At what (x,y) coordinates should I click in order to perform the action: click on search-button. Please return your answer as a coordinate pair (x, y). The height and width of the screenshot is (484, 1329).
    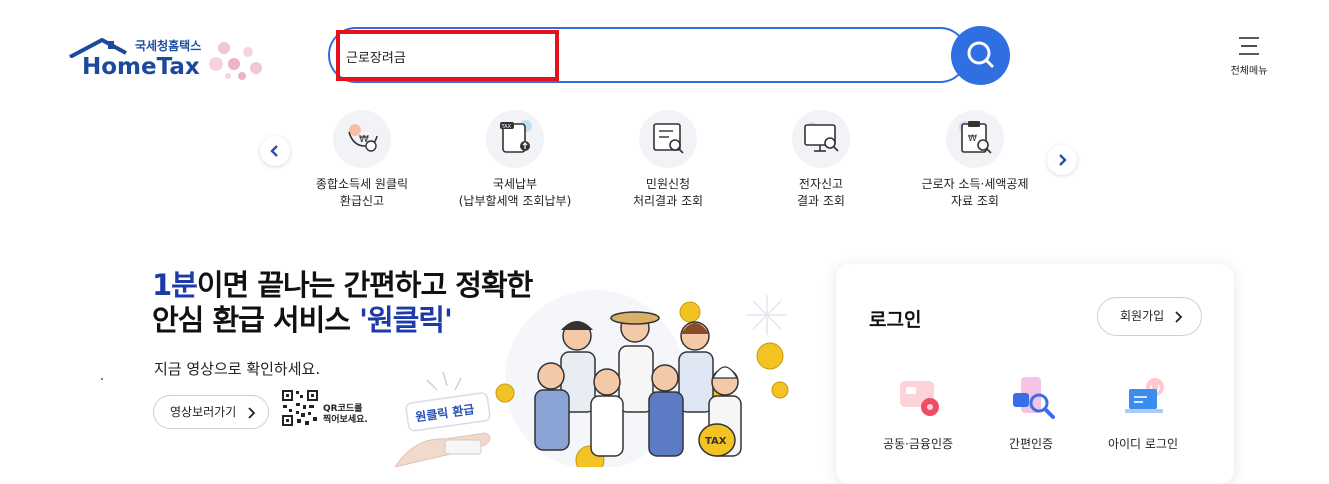
    Looking at the image, I should click on (980, 55).